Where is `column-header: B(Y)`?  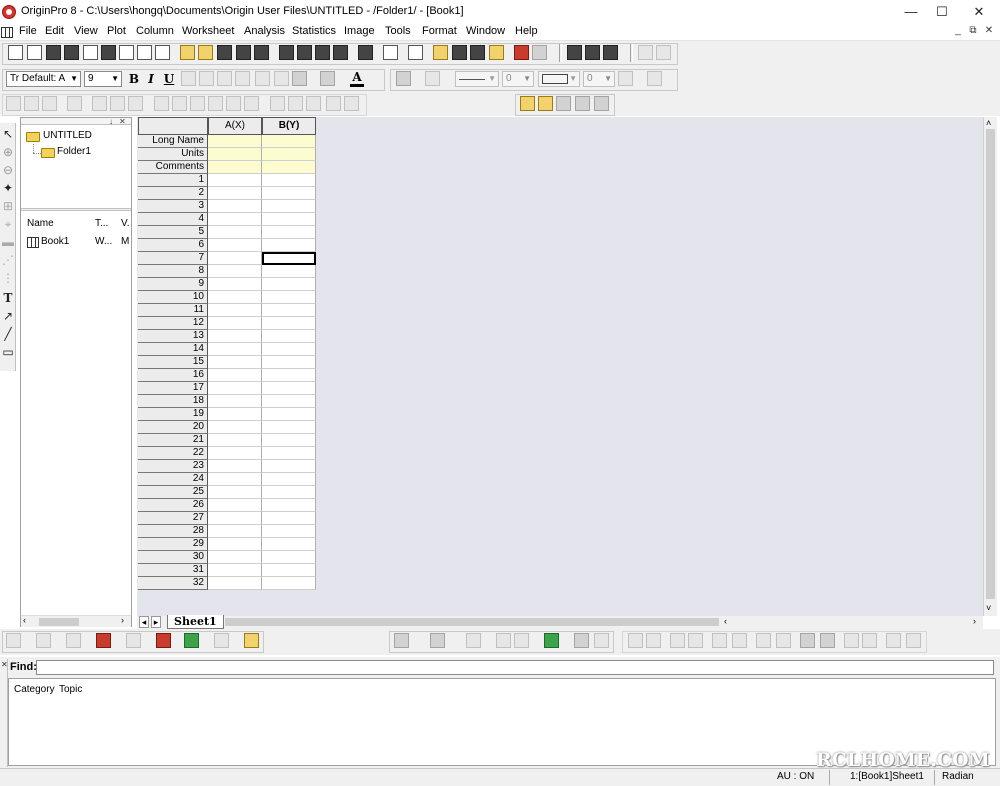 column-header: B(Y) is located at coordinates (289, 126).